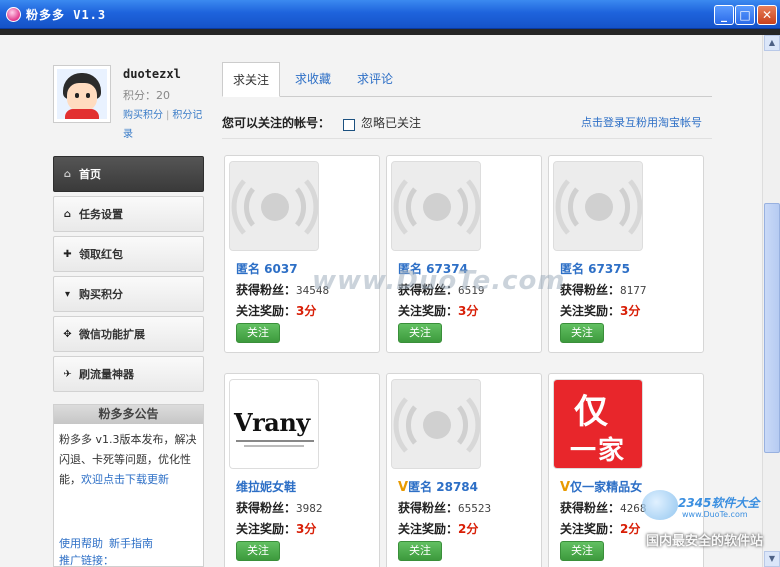 The width and height of the screenshot is (780, 567). Describe the element at coordinates (163, 125) in the screenshot. I see `user-links: 购买积分 | 积分记录` at that location.